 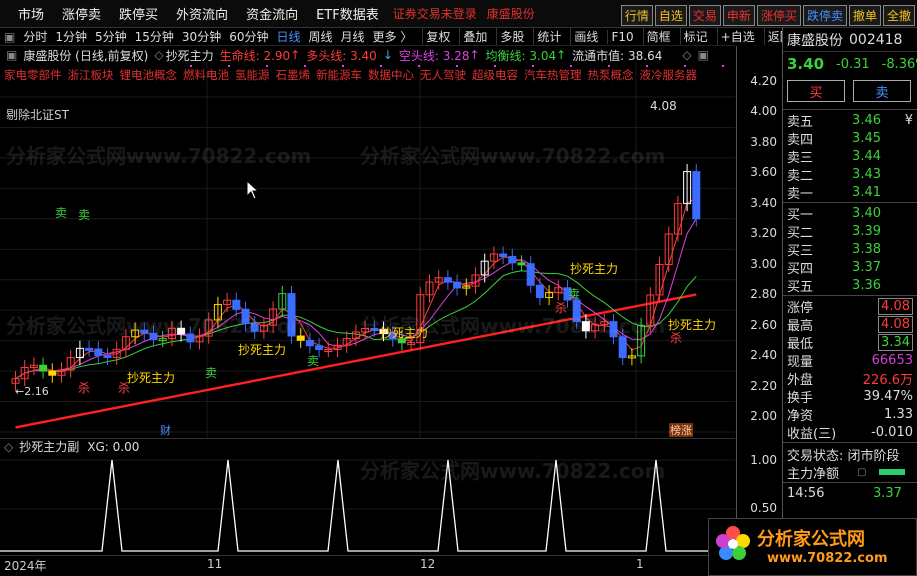 What do you see at coordinates (33, 75) in the screenshot?
I see `concept-tag: 家电零部件` at bounding box center [33, 75].